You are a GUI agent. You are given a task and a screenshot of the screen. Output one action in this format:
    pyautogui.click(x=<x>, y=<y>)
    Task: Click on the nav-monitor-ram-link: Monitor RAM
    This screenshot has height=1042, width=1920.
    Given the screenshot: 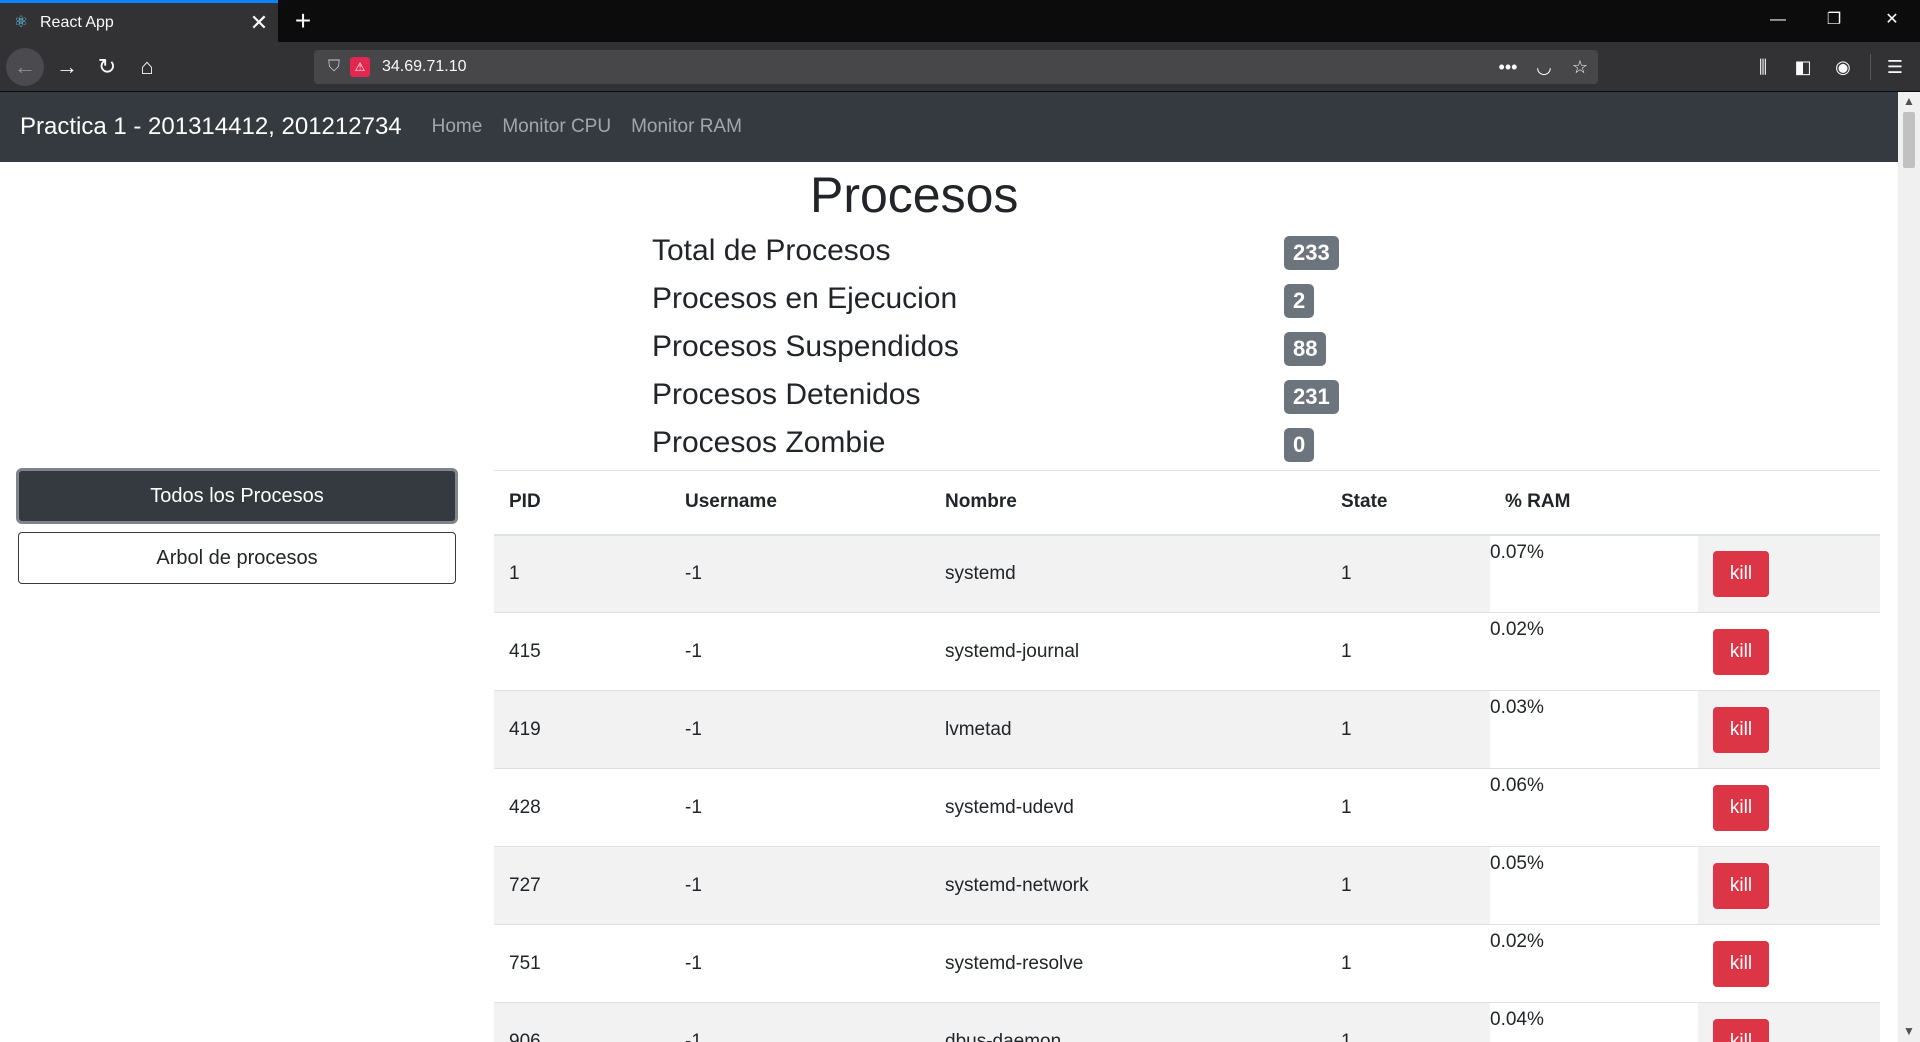 What is the action you would take?
    pyautogui.click(x=686, y=127)
    